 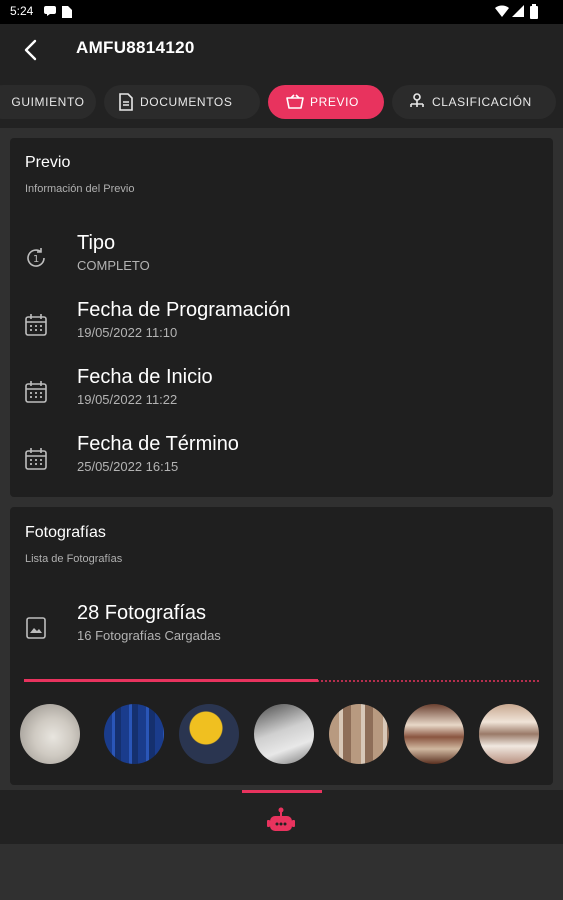 I want to click on status-time: 5:24, so click(x=22, y=11).